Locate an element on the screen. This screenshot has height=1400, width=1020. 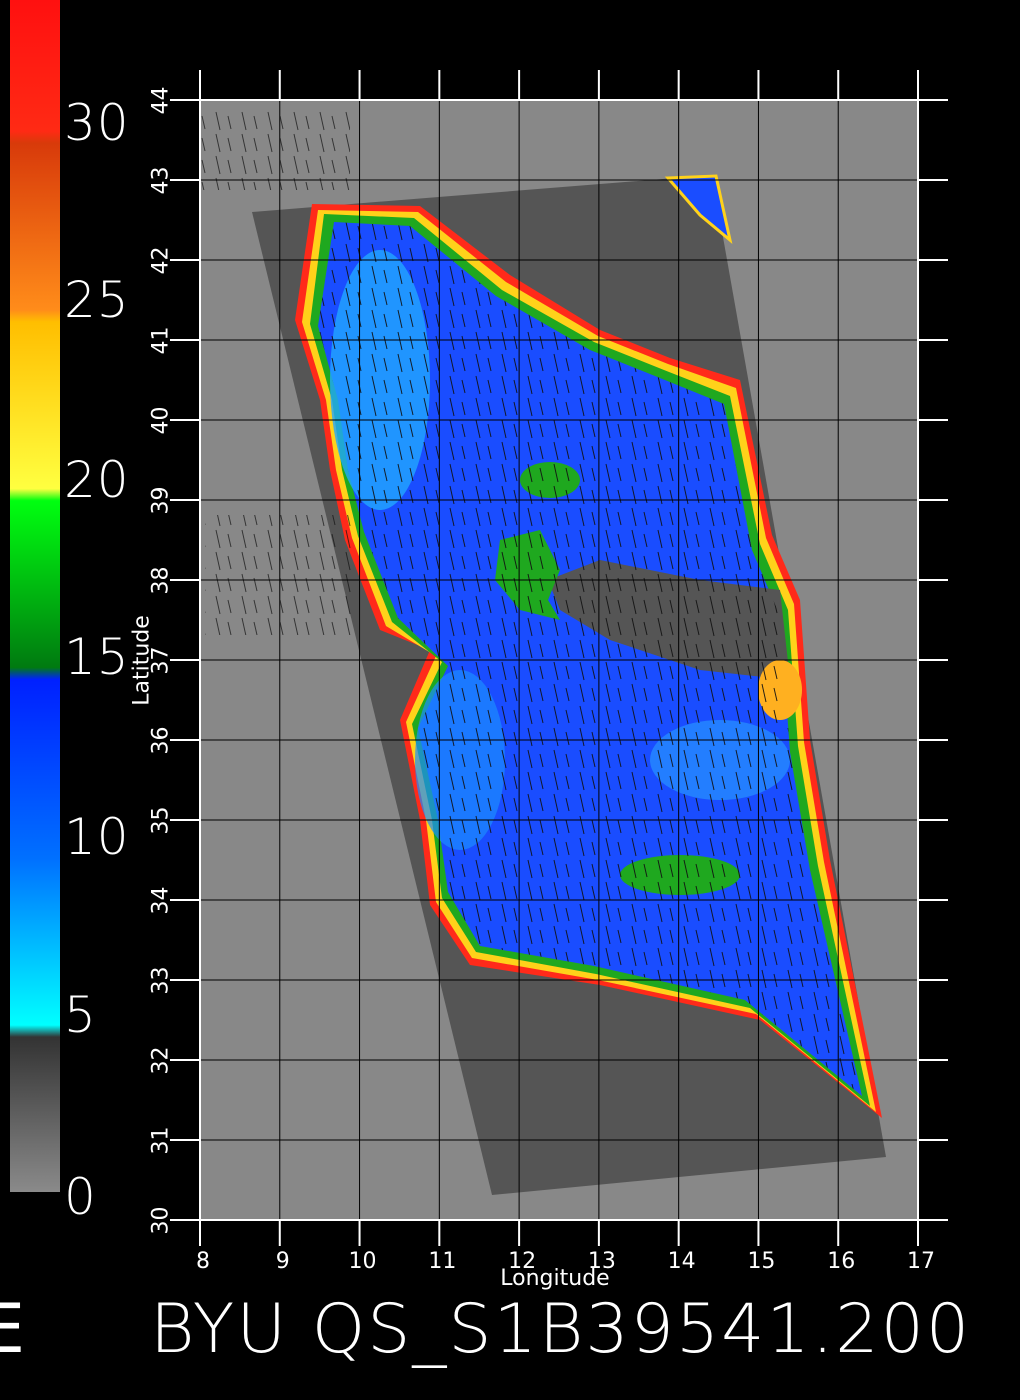
lat-tick-label: 36 is located at coordinates (161, 740).